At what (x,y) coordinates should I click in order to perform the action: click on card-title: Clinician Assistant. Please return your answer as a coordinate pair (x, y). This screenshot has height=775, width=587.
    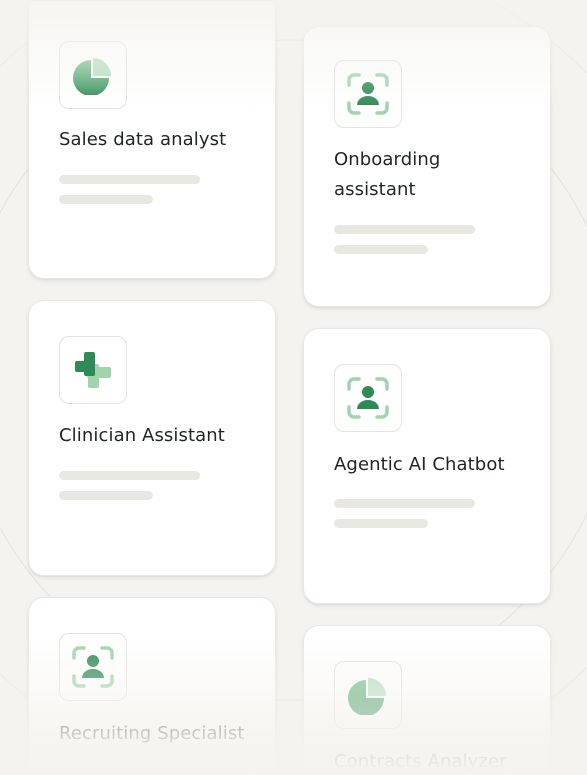
    Looking at the image, I should click on (142, 435).